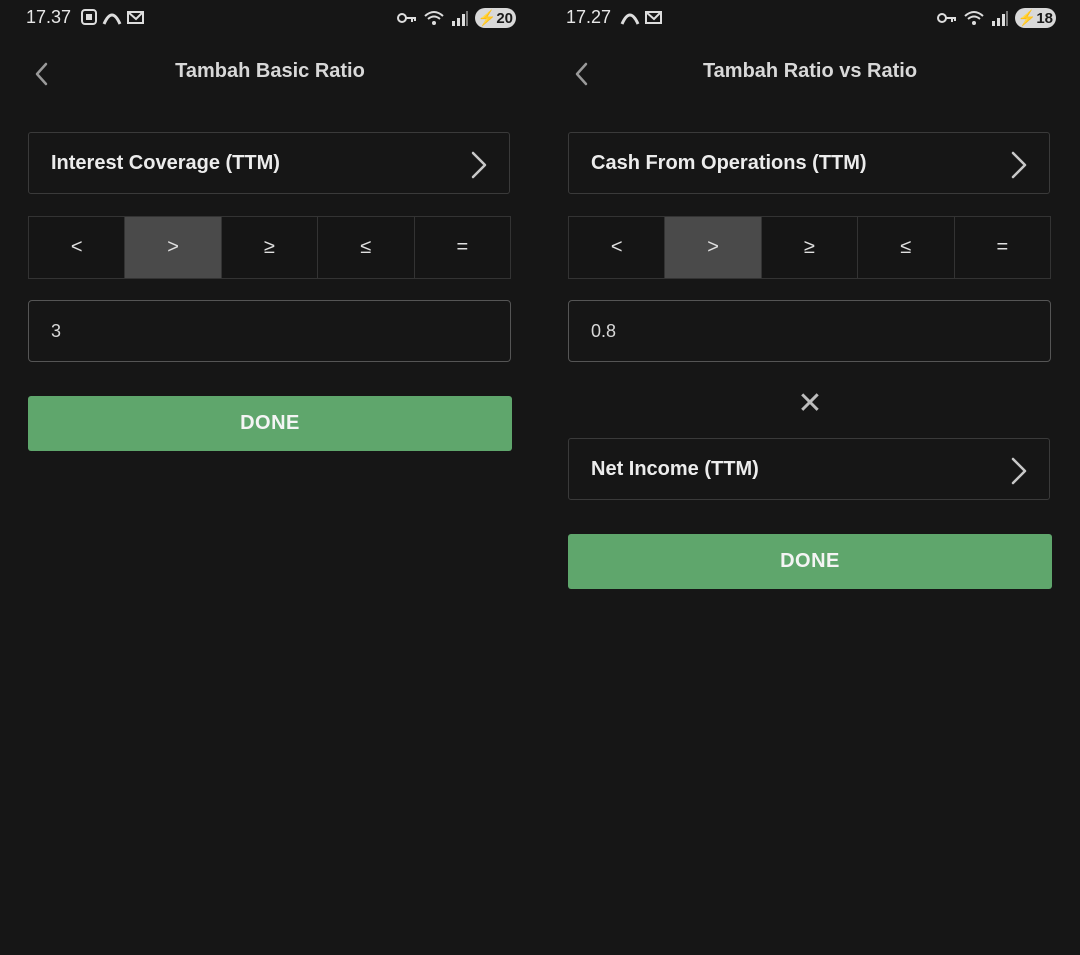 Image resolution: width=1080 pixels, height=955 pixels. What do you see at coordinates (675, 468) in the screenshot?
I see `second-metric-label: Net Income (TTM)` at bounding box center [675, 468].